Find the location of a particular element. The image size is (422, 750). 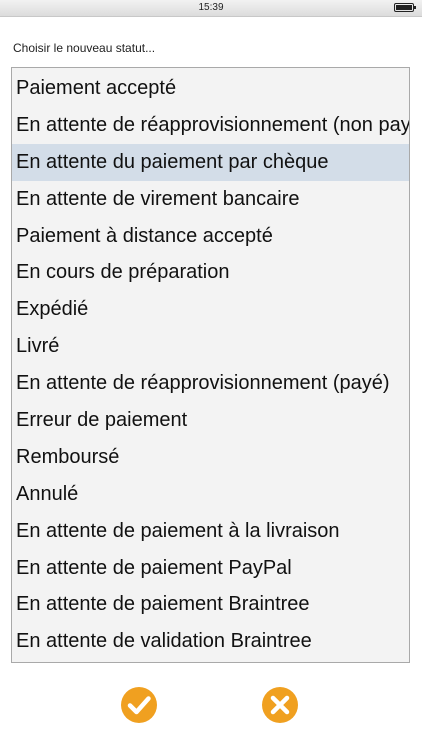

status-option: En attente de paiement PayPal is located at coordinates (210, 568).